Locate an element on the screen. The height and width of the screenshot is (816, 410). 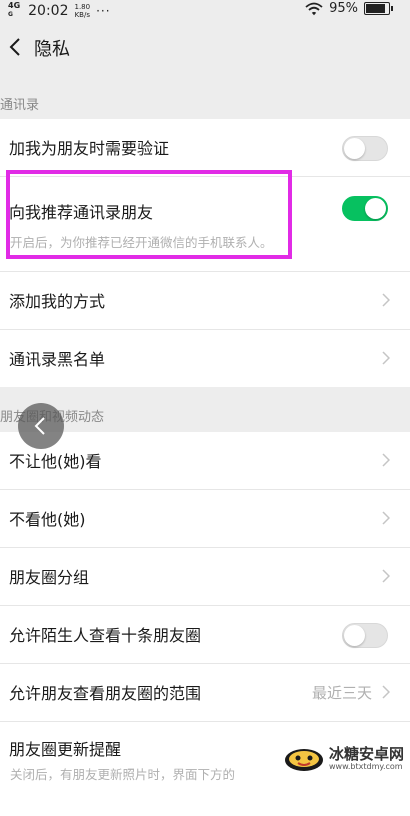
verify-toggle is located at coordinates (365, 148).